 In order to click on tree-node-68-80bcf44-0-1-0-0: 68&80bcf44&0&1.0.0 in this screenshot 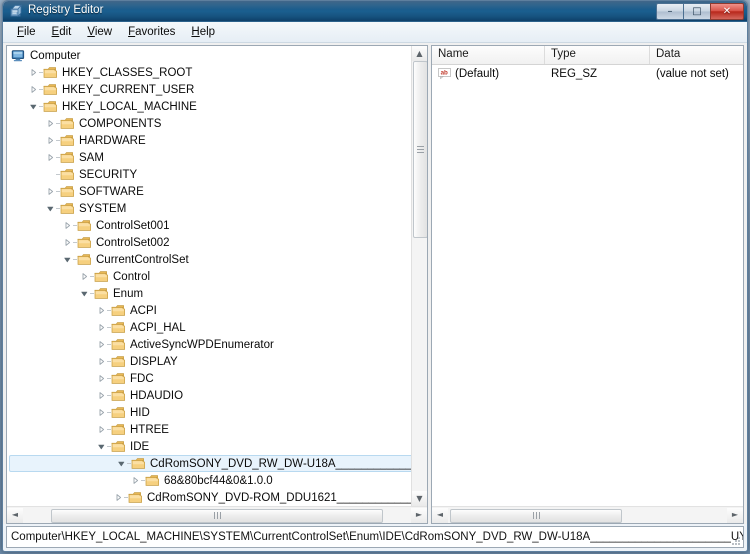, I will do `click(217, 480)`.